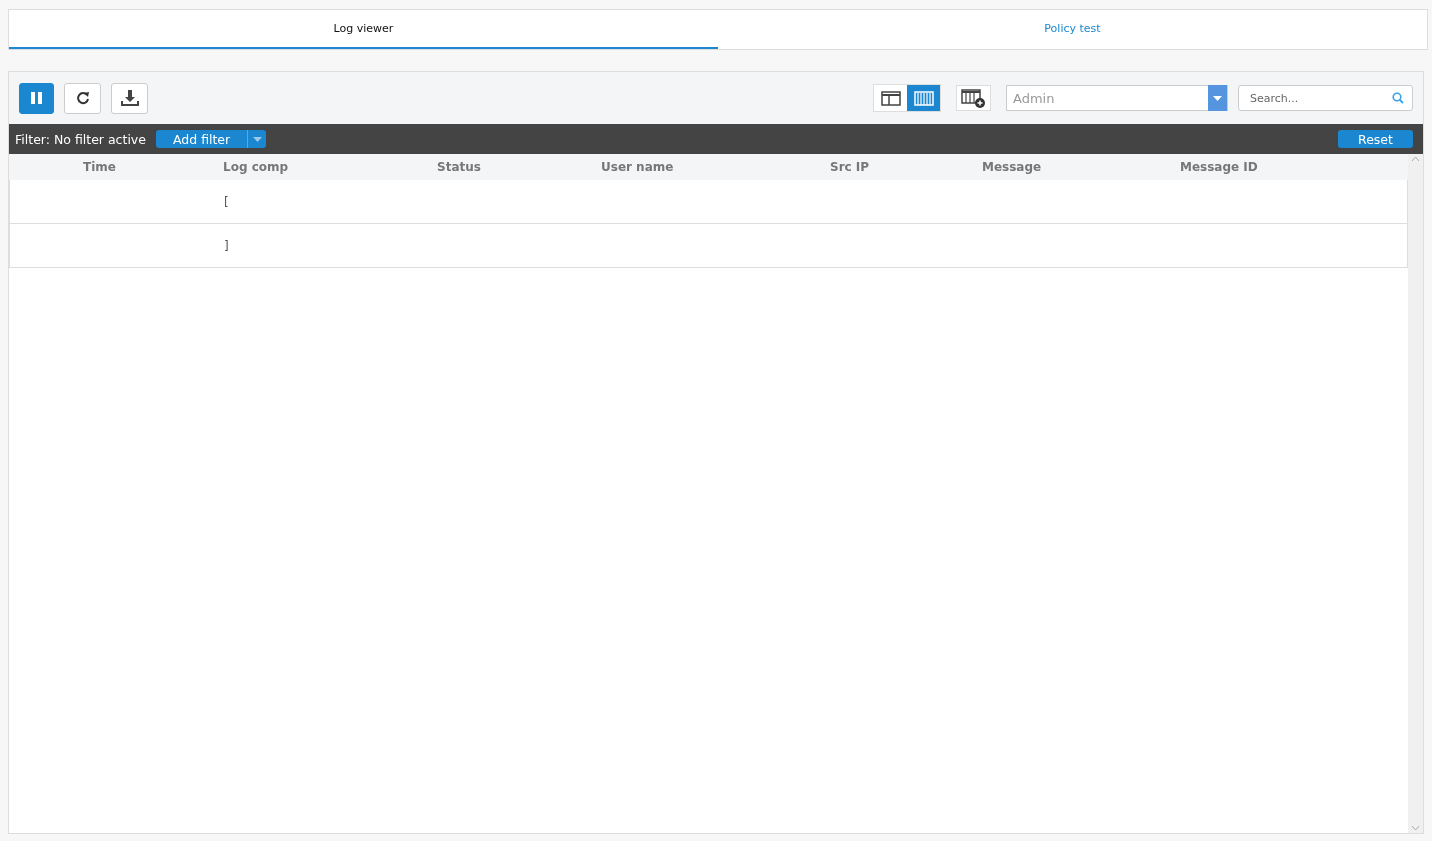  Describe the element at coordinates (116, 167) in the screenshot. I see `column-header: Time` at that location.